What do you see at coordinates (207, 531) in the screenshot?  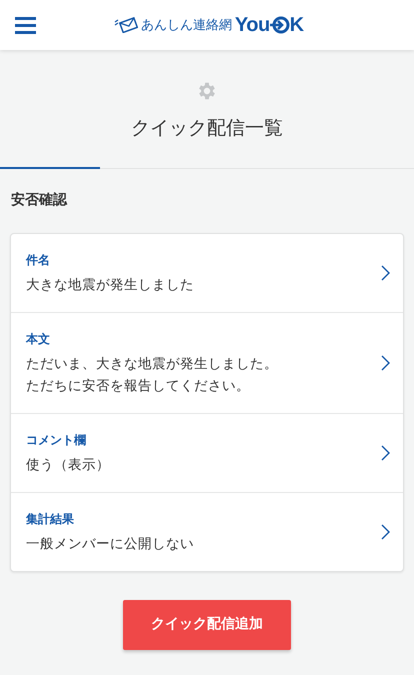 I see `setting-row: 集計結果 一般メンバーに公開しない` at bounding box center [207, 531].